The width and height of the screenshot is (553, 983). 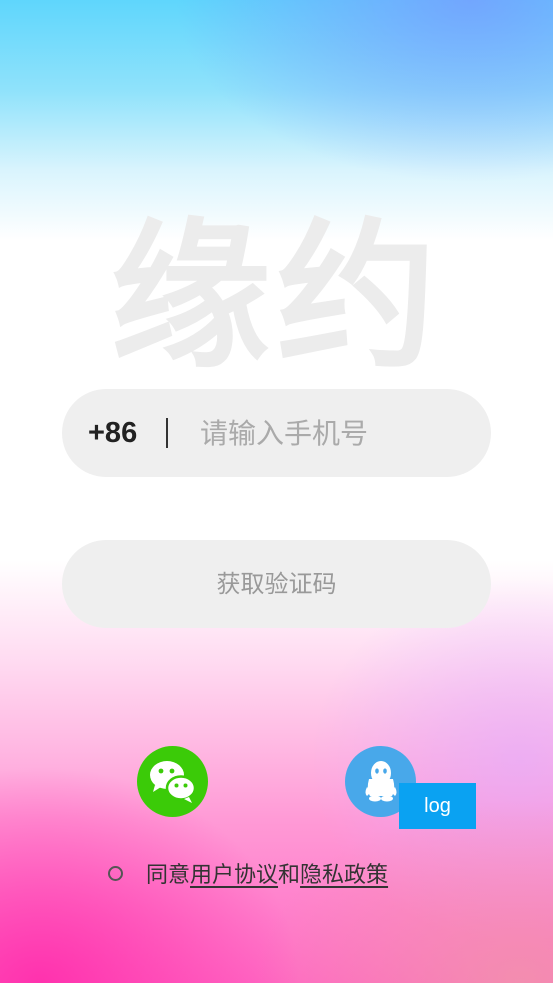 I want to click on qq-icon, so click(x=381, y=781).